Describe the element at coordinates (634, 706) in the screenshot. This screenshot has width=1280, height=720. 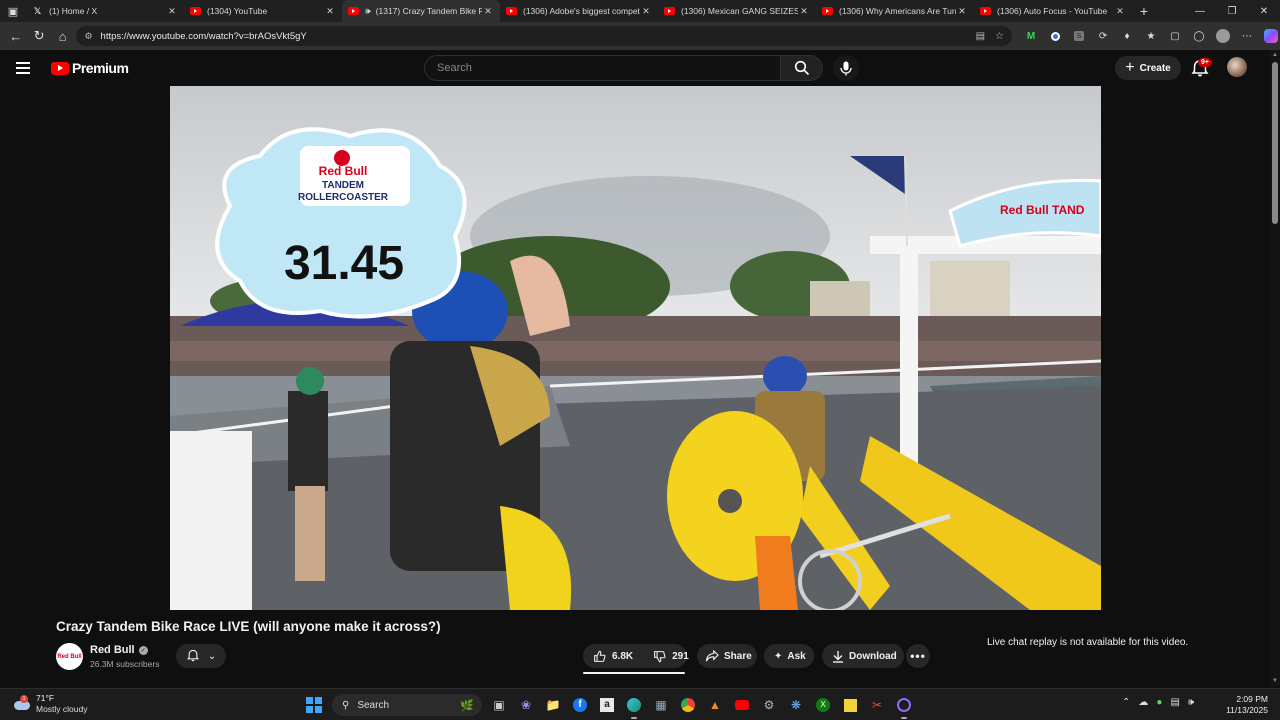
I see `edge-browser-icon` at that location.